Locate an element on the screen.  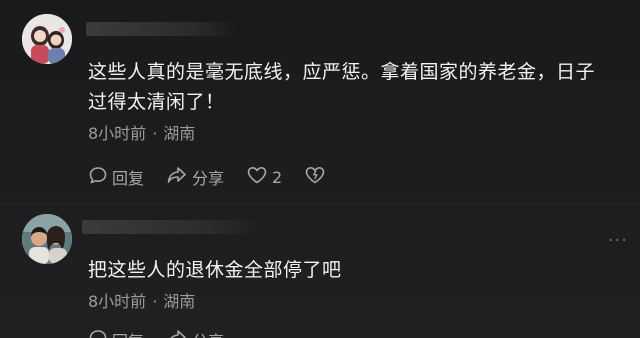
like-count: 2 is located at coordinates (277, 177).